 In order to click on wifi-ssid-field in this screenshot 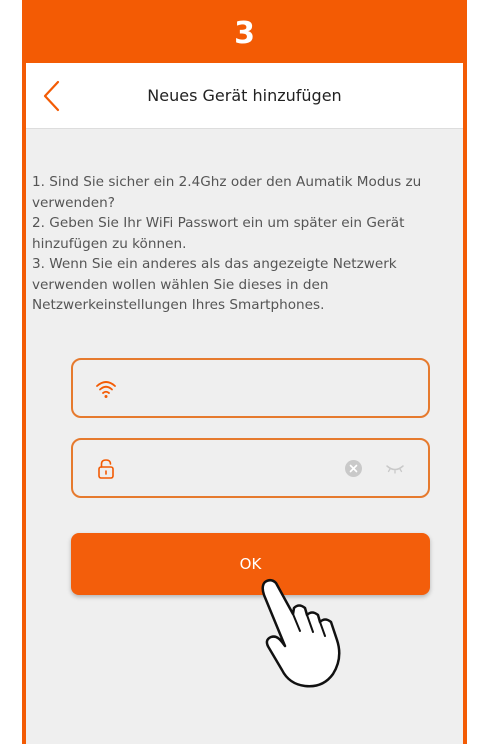, I will do `click(250, 388)`.